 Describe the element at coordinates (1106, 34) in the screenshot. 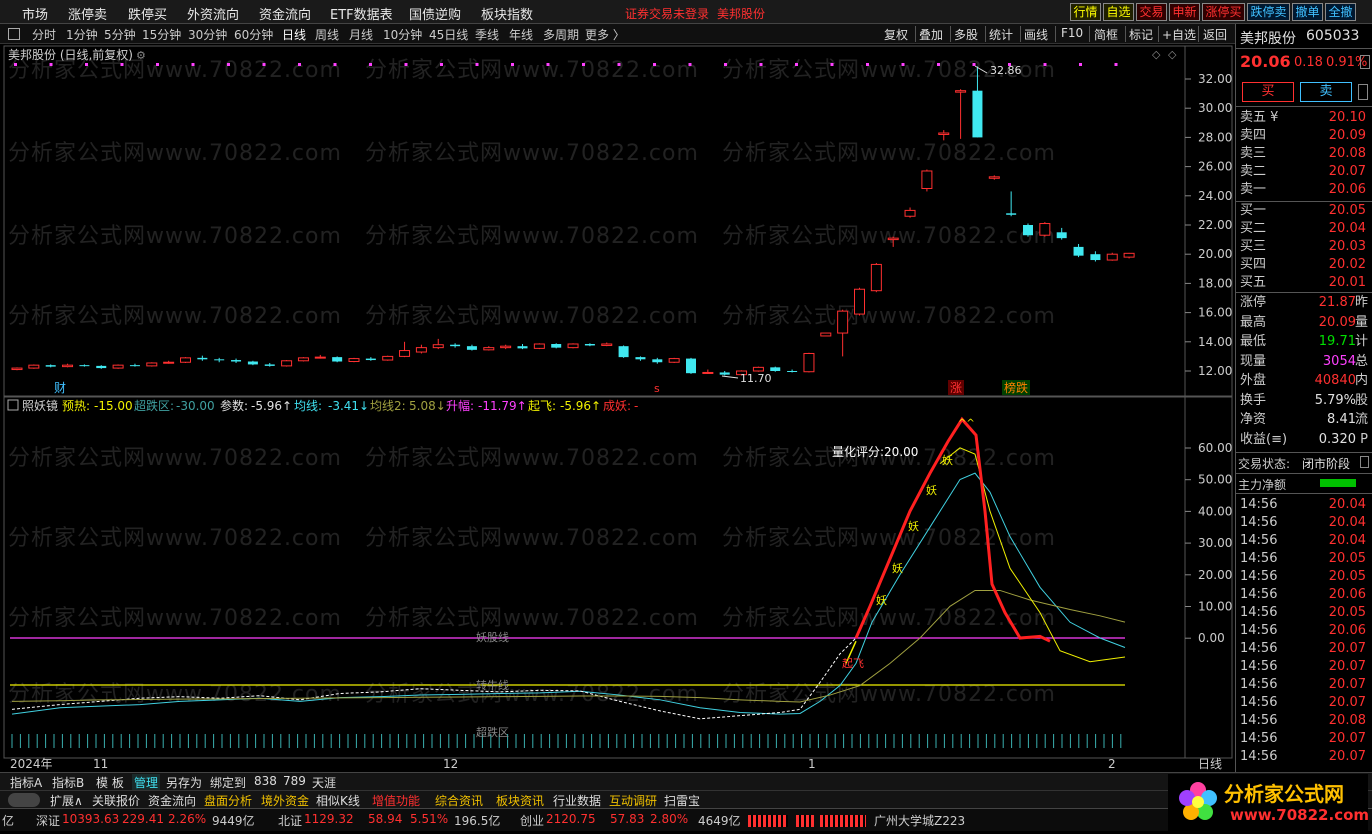

I see `btn-simple-frame: 简框` at that location.